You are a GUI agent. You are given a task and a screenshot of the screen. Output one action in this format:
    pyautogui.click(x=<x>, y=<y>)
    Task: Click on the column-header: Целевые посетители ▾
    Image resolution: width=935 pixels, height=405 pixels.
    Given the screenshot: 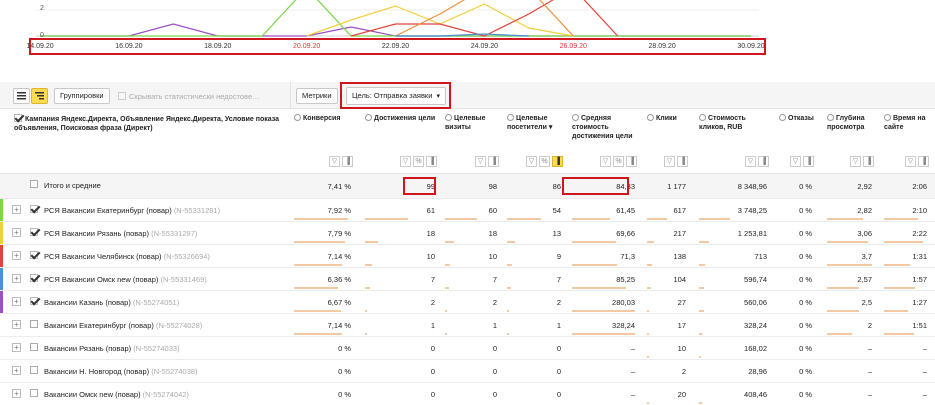 What is the action you would take?
    pyautogui.click(x=536, y=123)
    